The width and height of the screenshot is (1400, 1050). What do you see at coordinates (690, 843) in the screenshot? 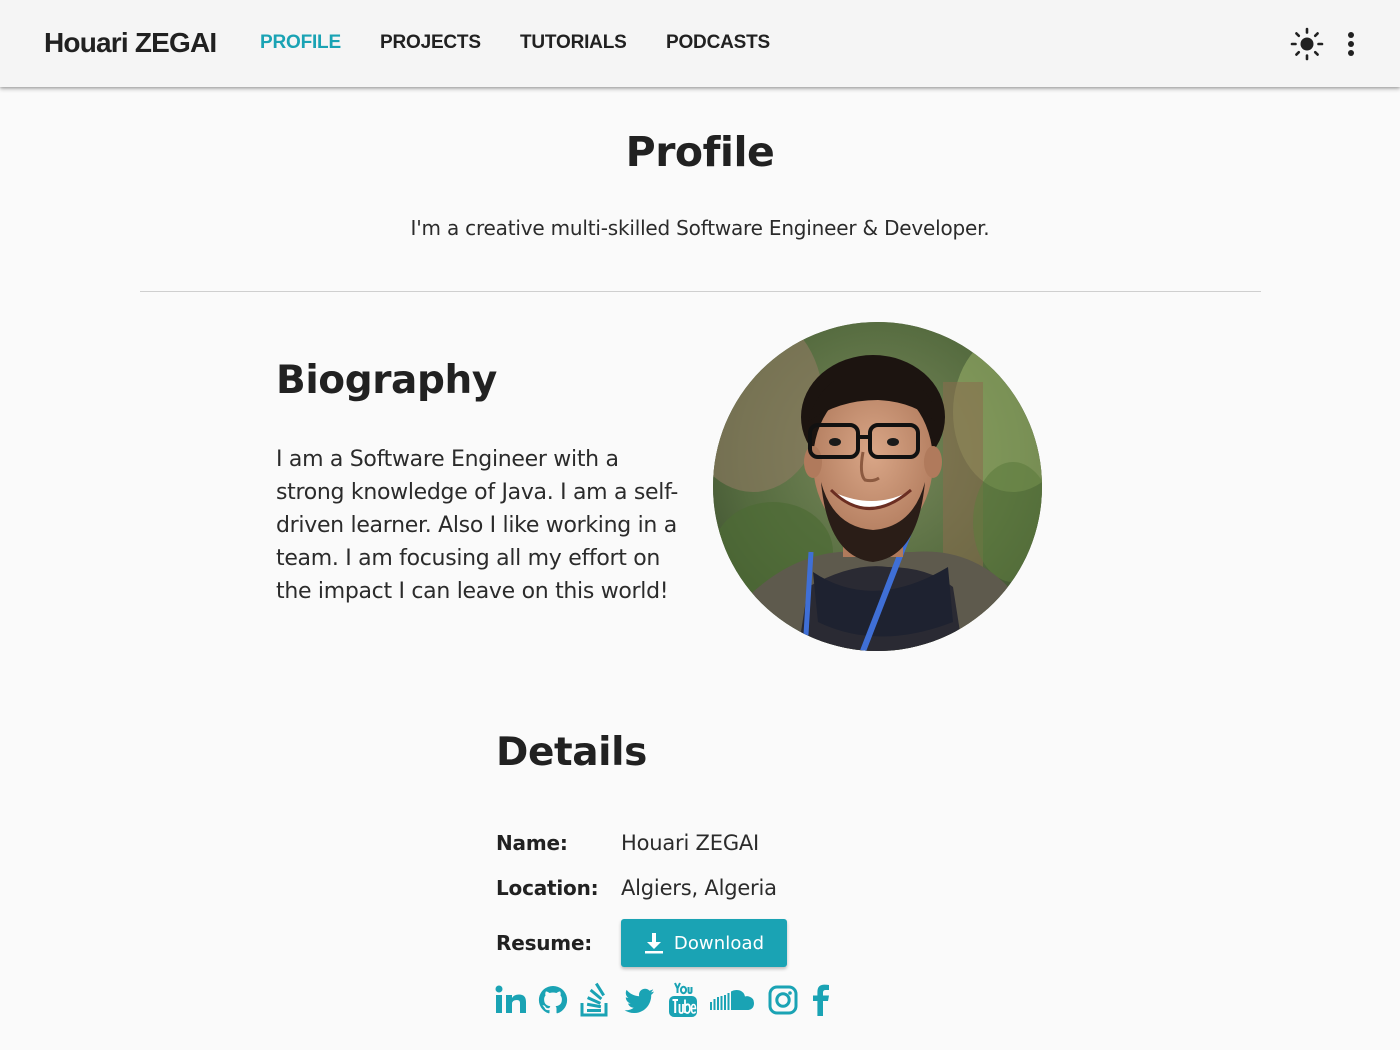
I see `name-value: Houari ZEGAI` at bounding box center [690, 843].